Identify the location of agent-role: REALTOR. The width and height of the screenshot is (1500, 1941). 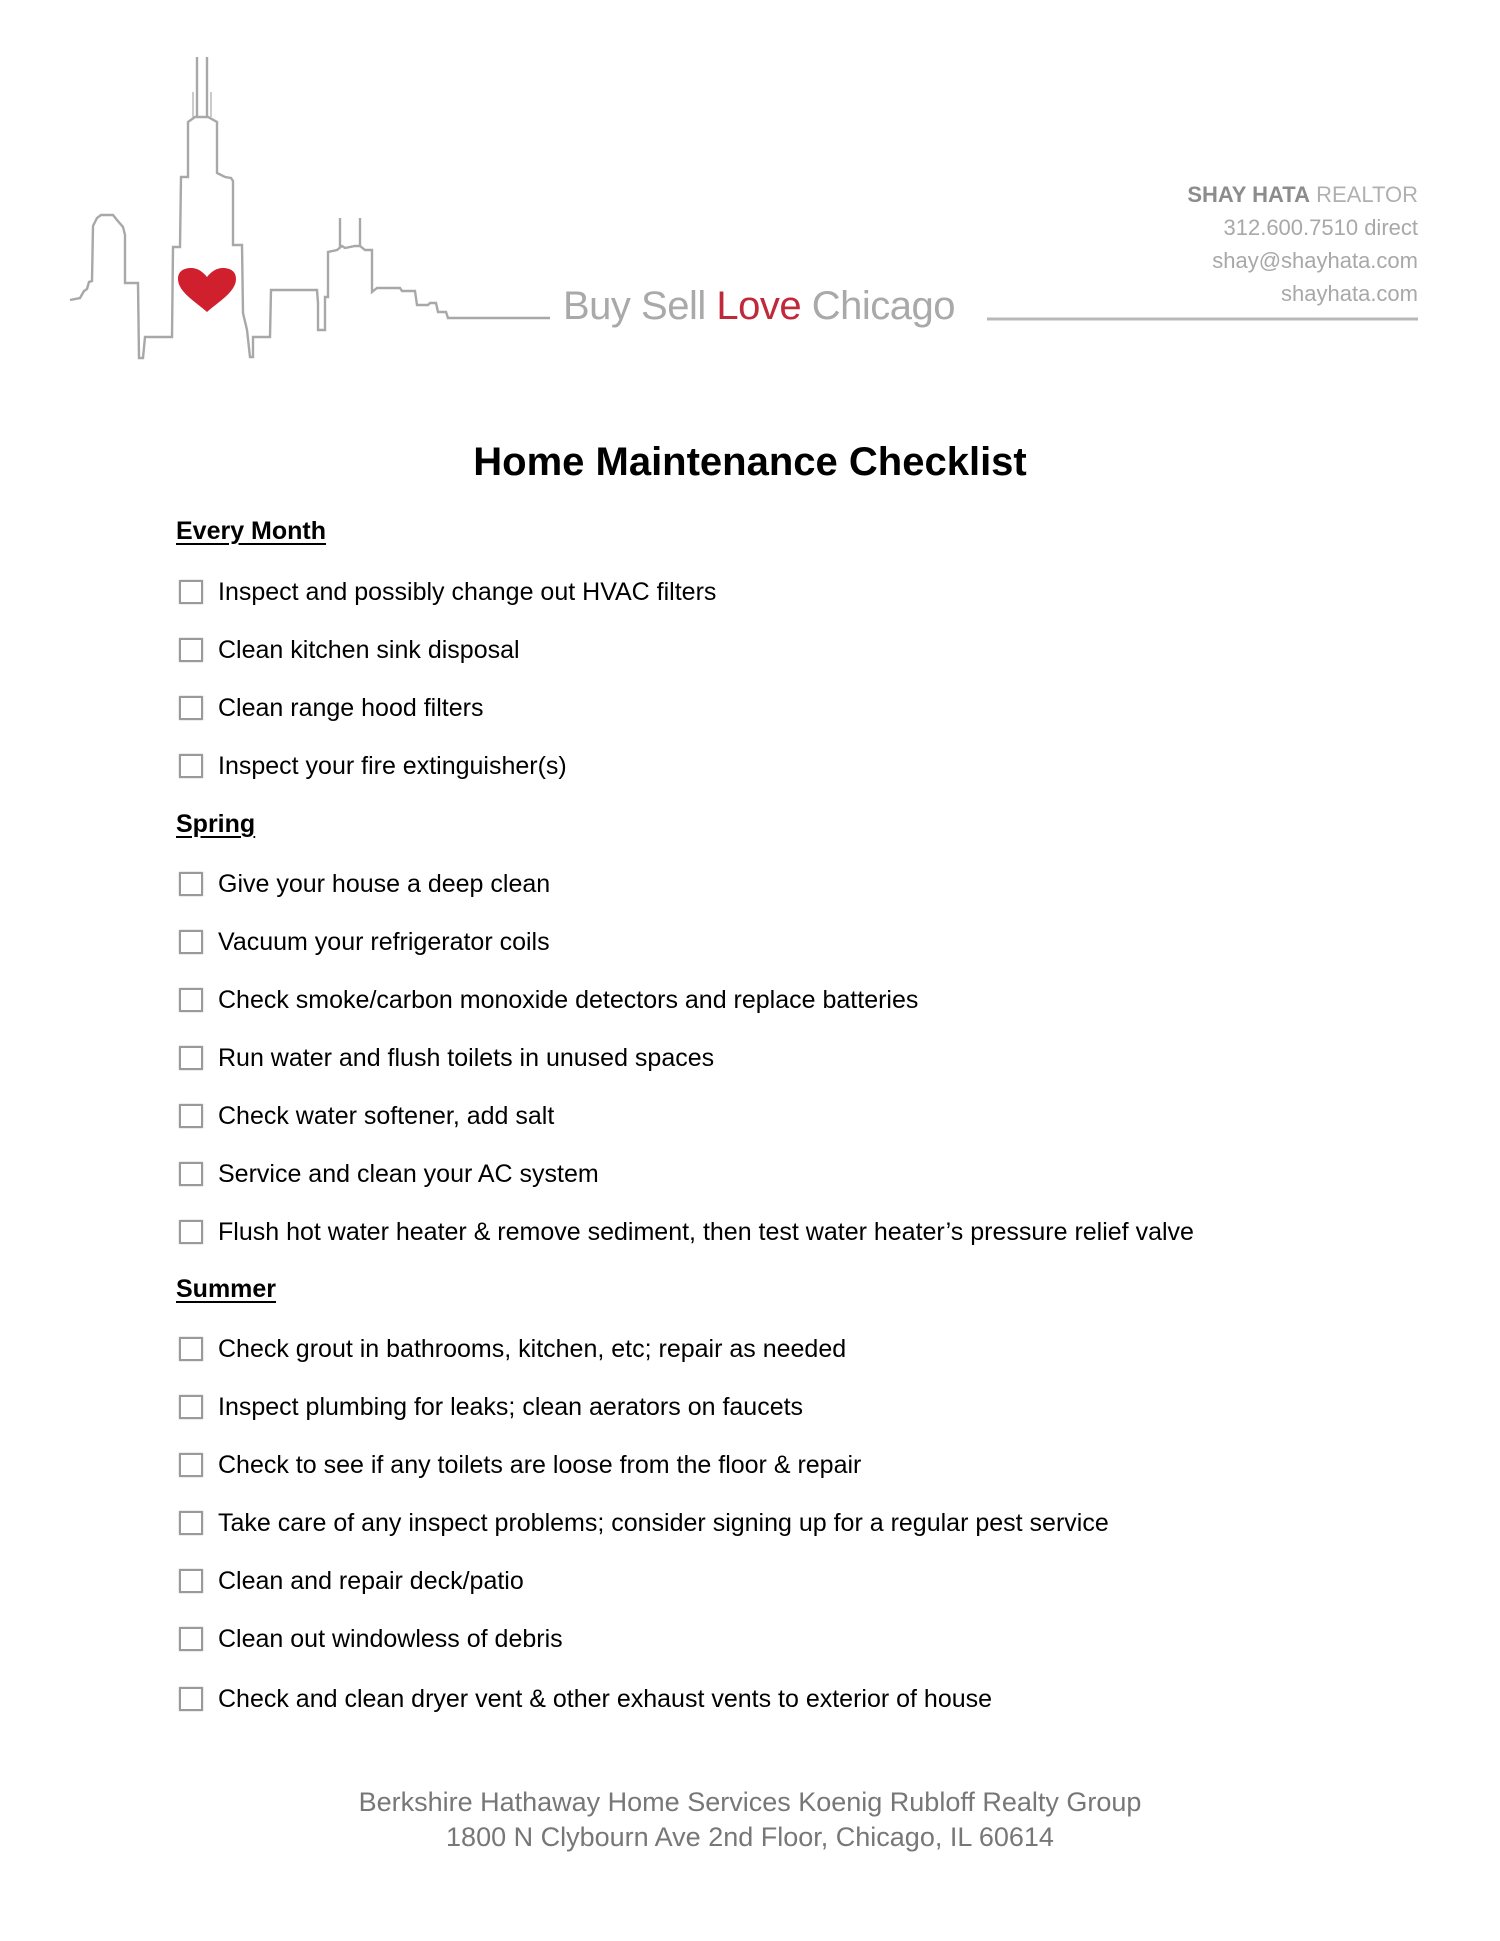
(1364, 194).